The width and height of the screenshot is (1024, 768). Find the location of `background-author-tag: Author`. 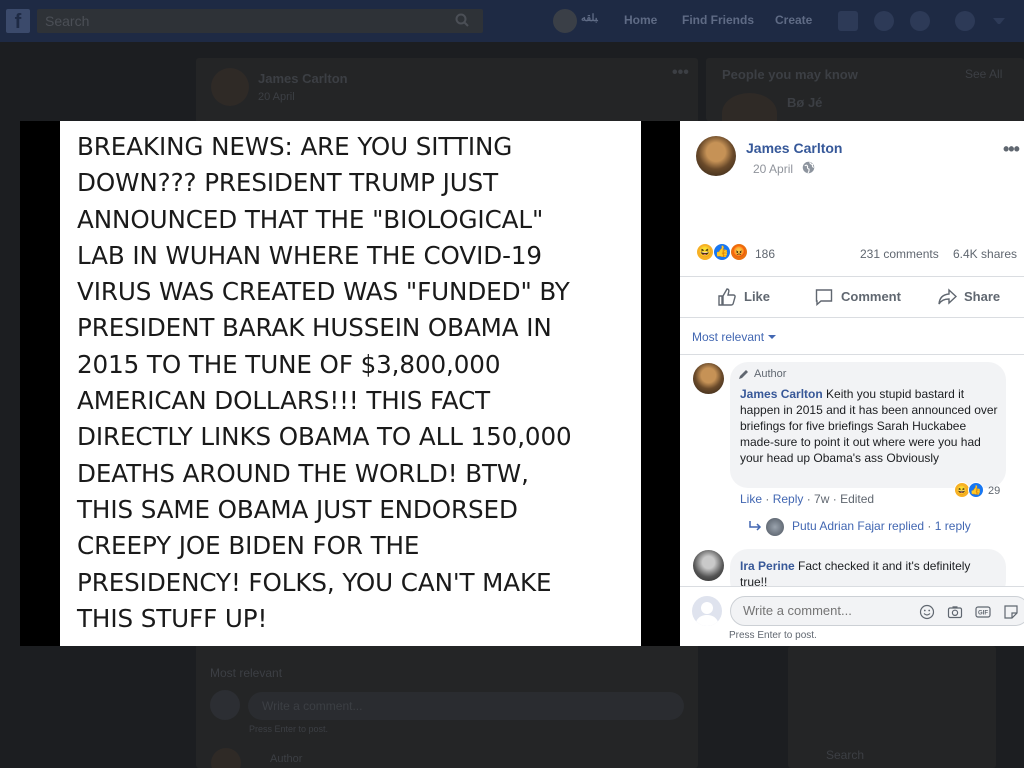

background-author-tag: Author is located at coordinates (286, 759).